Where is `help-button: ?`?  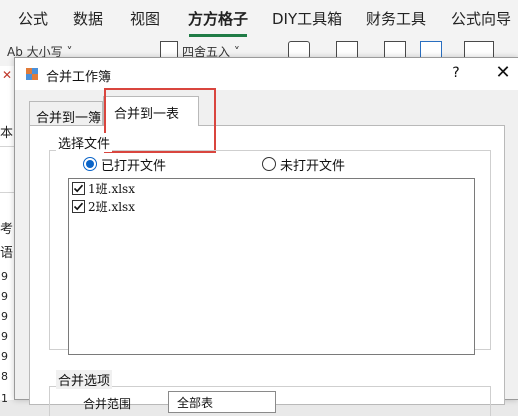 help-button: ? is located at coordinates (456, 73).